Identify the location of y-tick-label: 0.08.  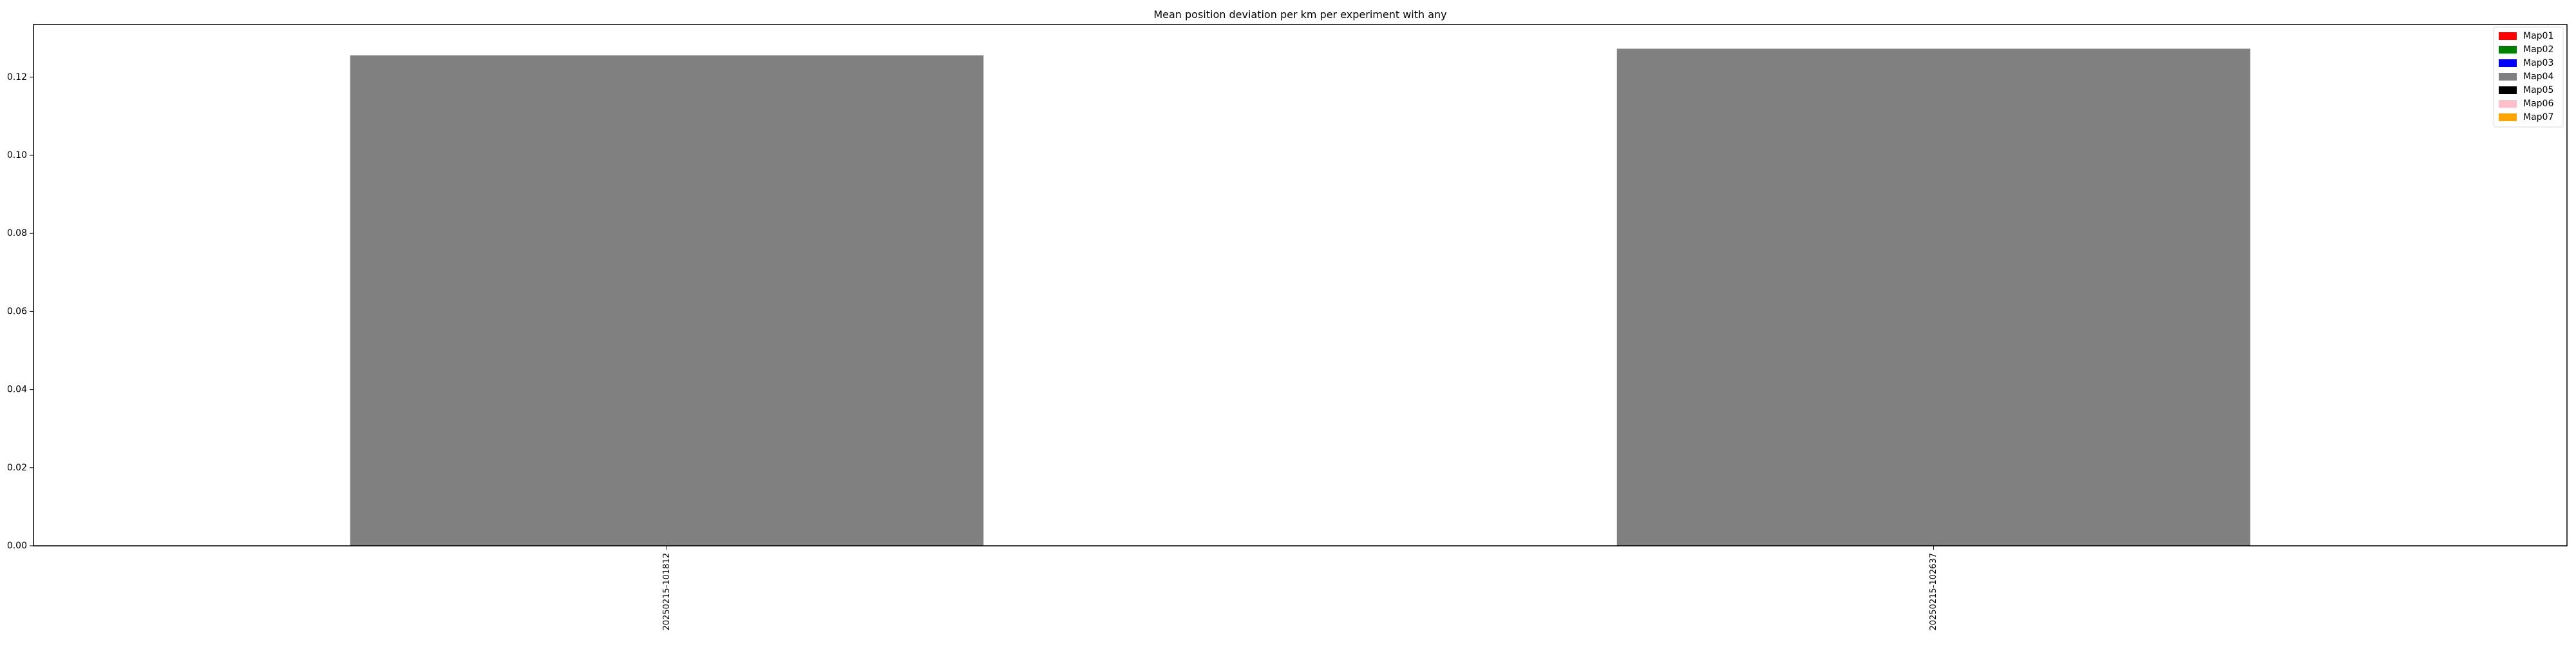
(17, 233).